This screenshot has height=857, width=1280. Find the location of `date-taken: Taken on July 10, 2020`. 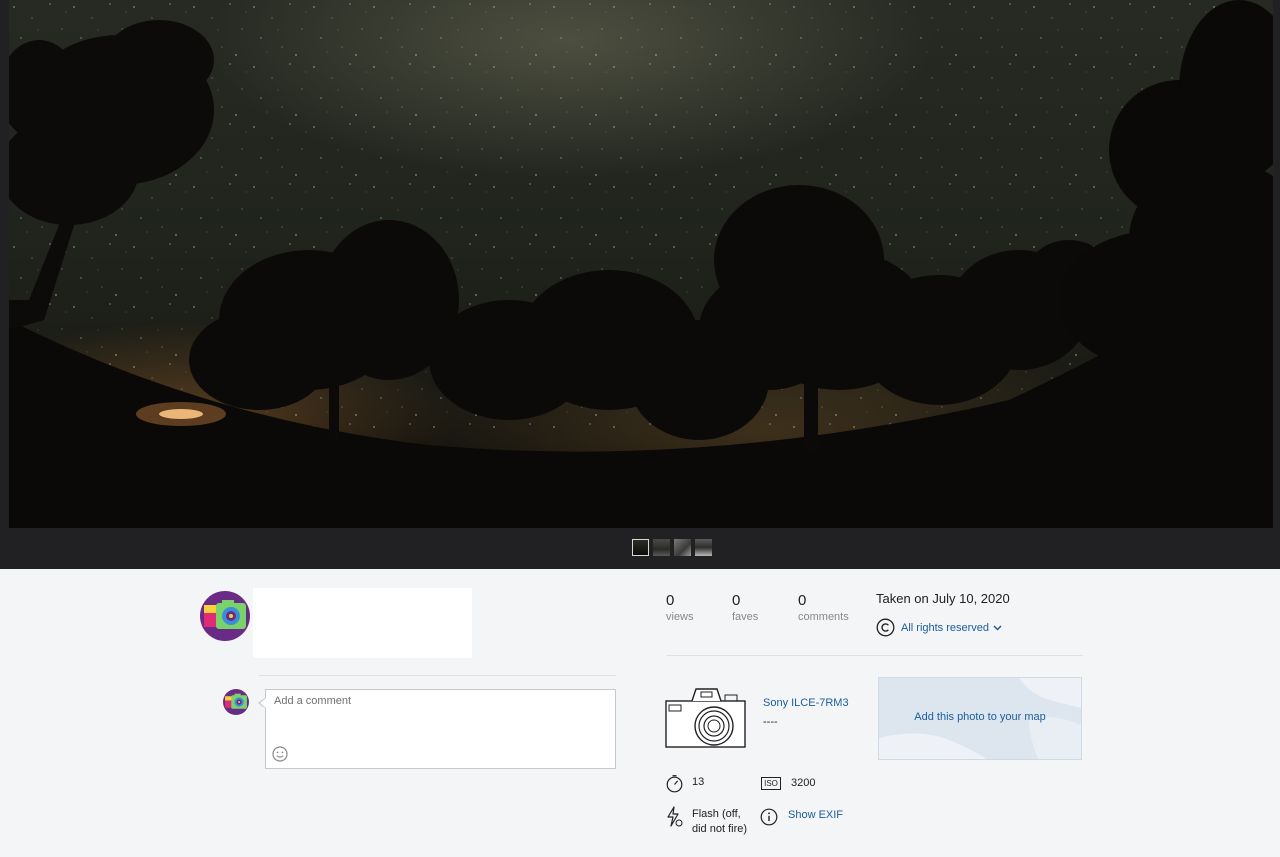

date-taken: Taken on July 10, 2020 is located at coordinates (943, 598).